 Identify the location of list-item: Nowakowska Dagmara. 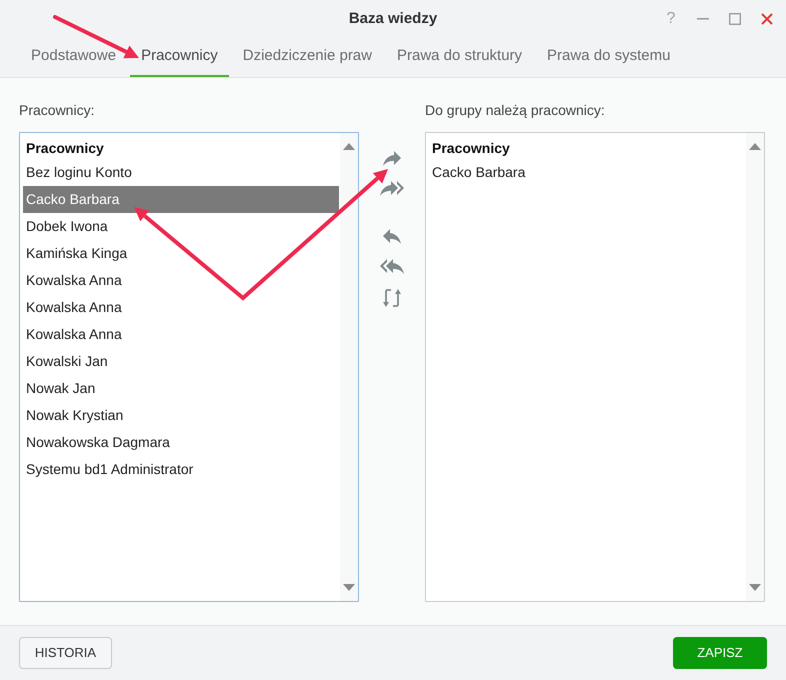
(181, 442).